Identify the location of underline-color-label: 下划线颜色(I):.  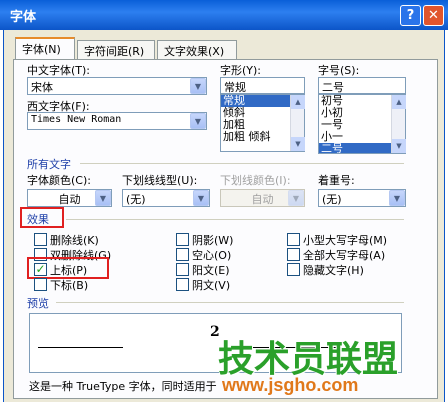
(255, 180).